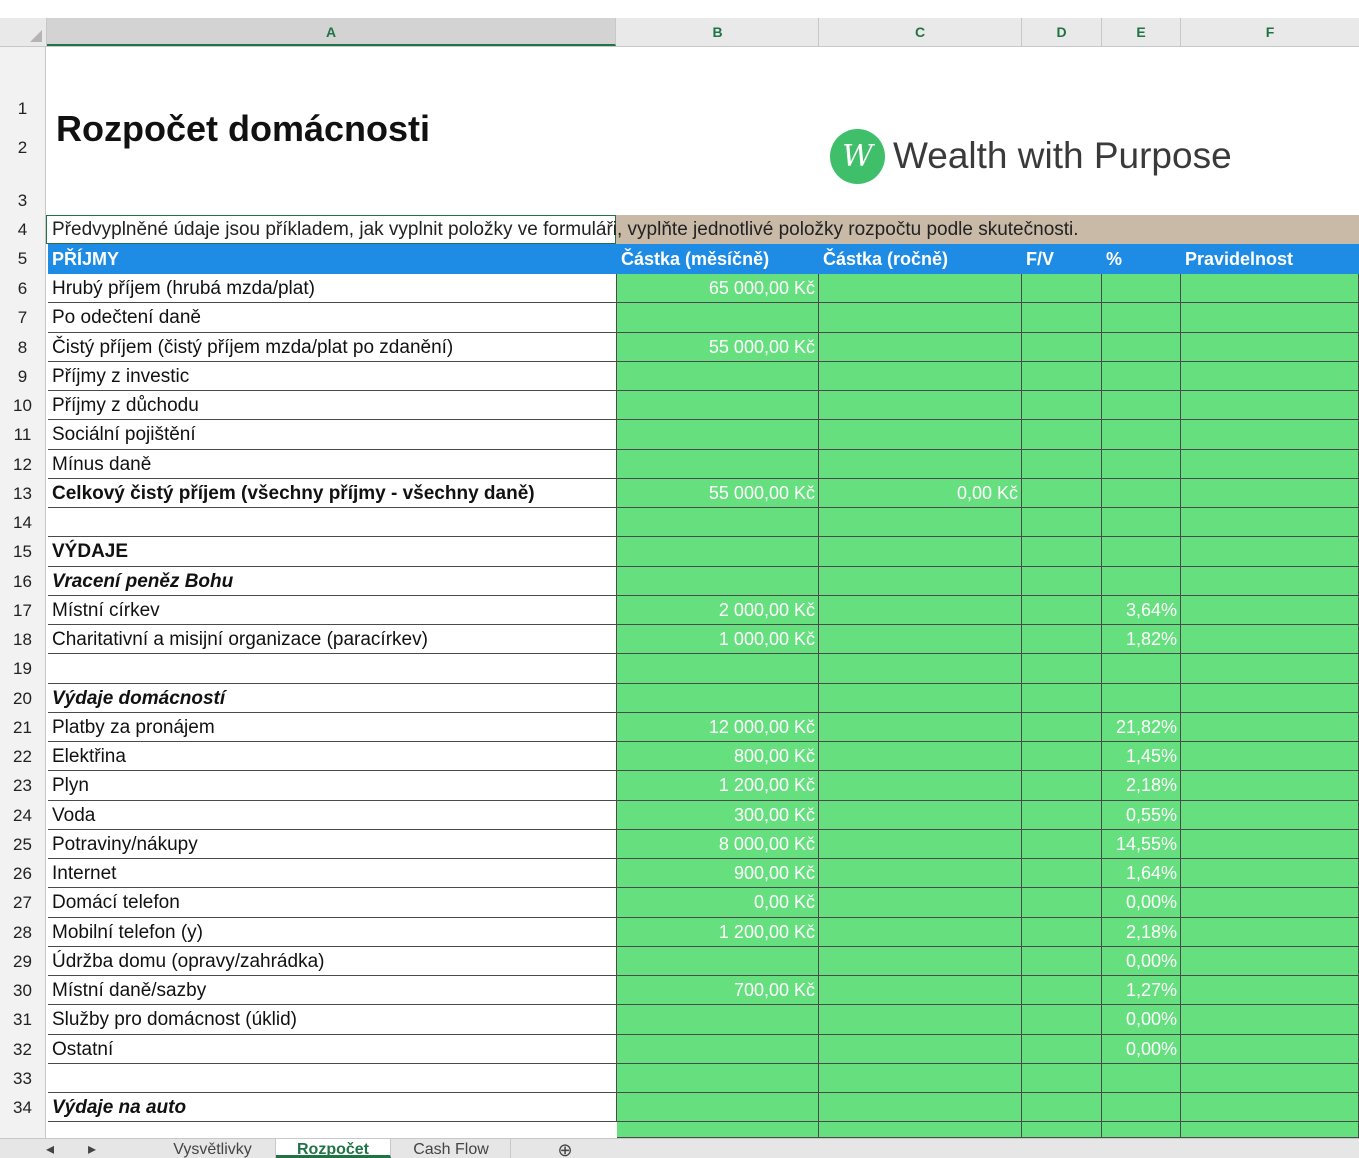  What do you see at coordinates (23, 552) in the screenshot?
I see `row-header: 15` at bounding box center [23, 552].